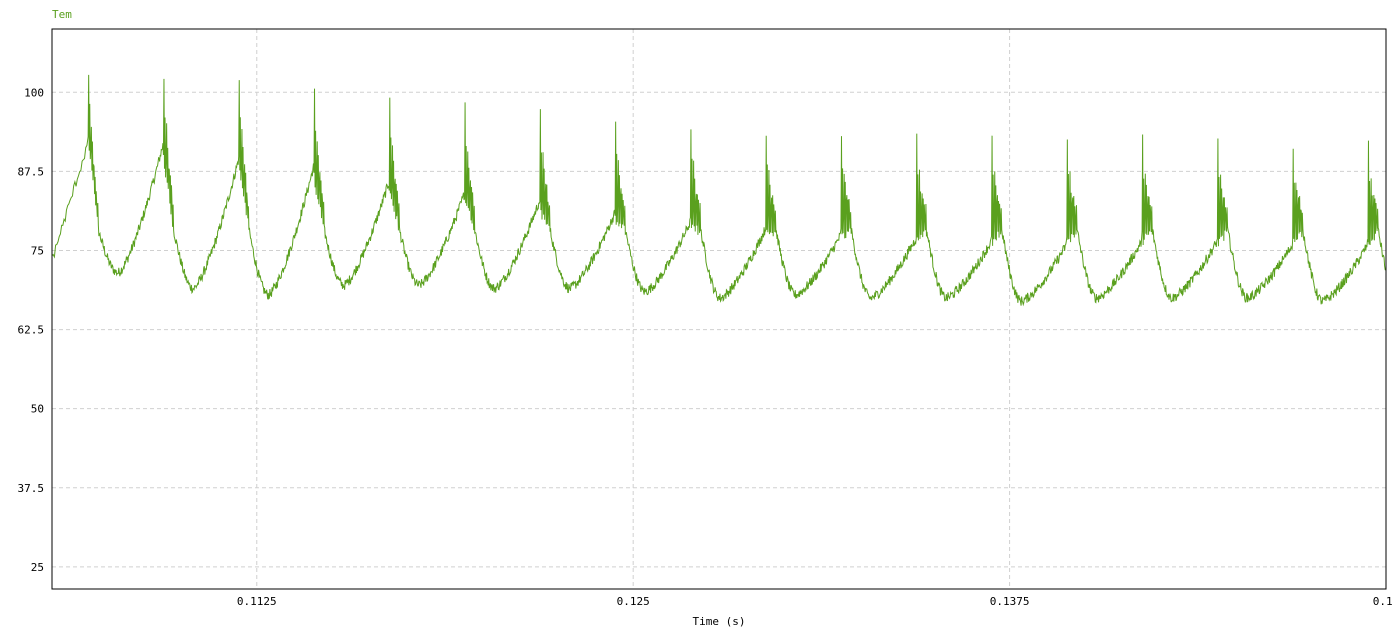  Describe the element at coordinates (31, 488) in the screenshot. I see `y-tick-label: 37.5` at that location.